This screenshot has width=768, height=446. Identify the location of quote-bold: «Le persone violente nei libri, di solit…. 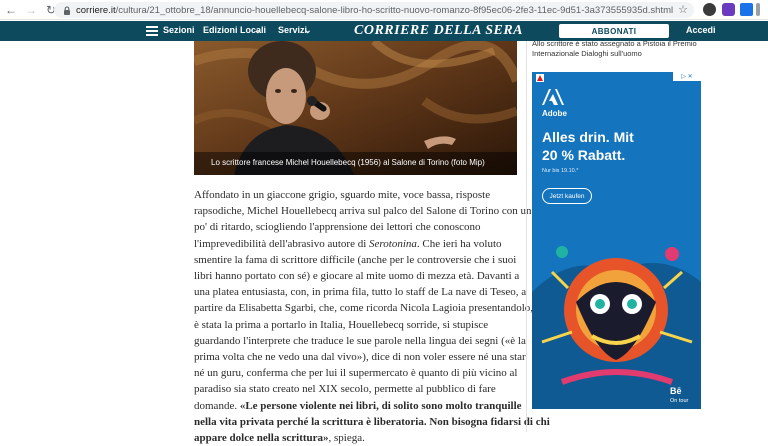
(380, 405).